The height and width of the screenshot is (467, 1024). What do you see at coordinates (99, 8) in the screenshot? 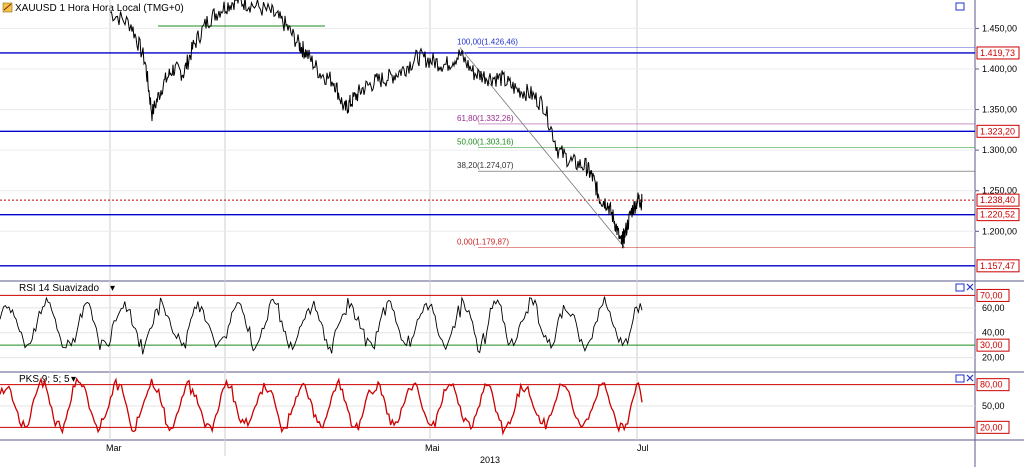
I see `main-title: XAUUSD 1 Hora Hora Local (TMG+0)` at bounding box center [99, 8].